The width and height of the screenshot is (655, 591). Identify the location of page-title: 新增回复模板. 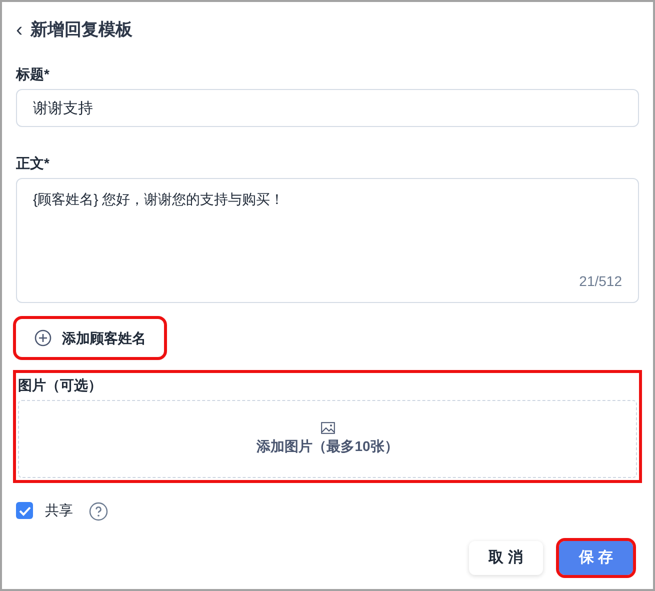
(81, 30).